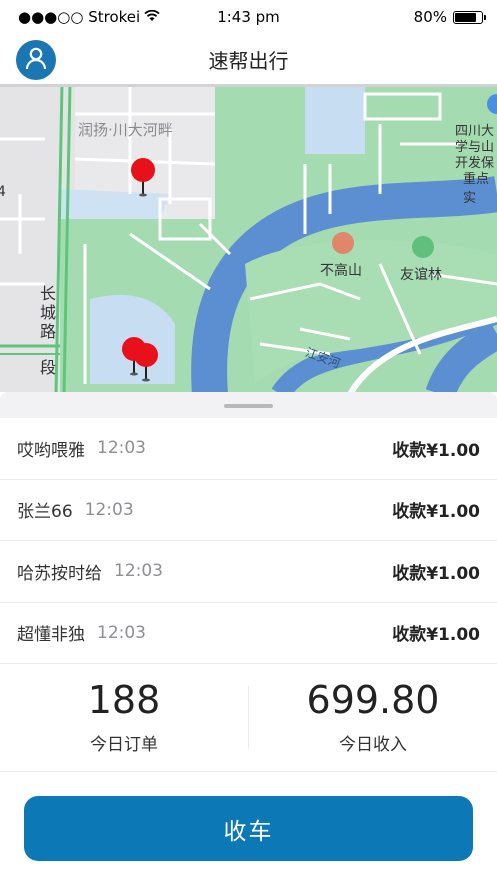 This screenshot has height=883, width=497. What do you see at coordinates (248, 510) in the screenshot?
I see `order-row: 张兰66 12:03 收款¥1.00` at bounding box center [248, 510].